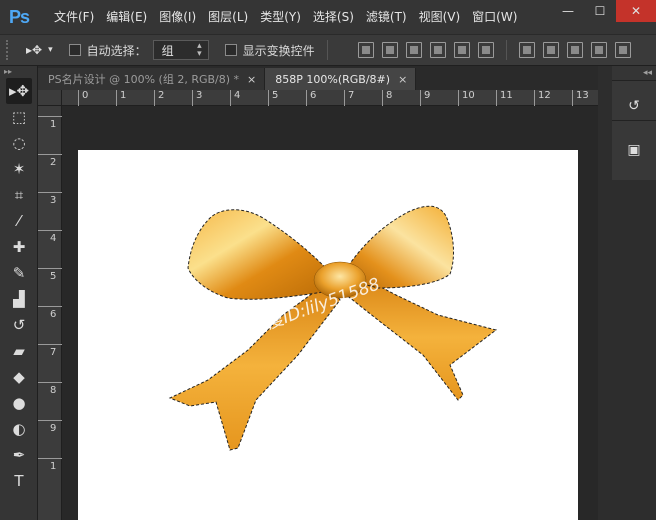  What do you see at coordinates (19, 247) in the screenshot?
I see `healing-brush-tool-icon: ✚` at bounding box center [19, 247].